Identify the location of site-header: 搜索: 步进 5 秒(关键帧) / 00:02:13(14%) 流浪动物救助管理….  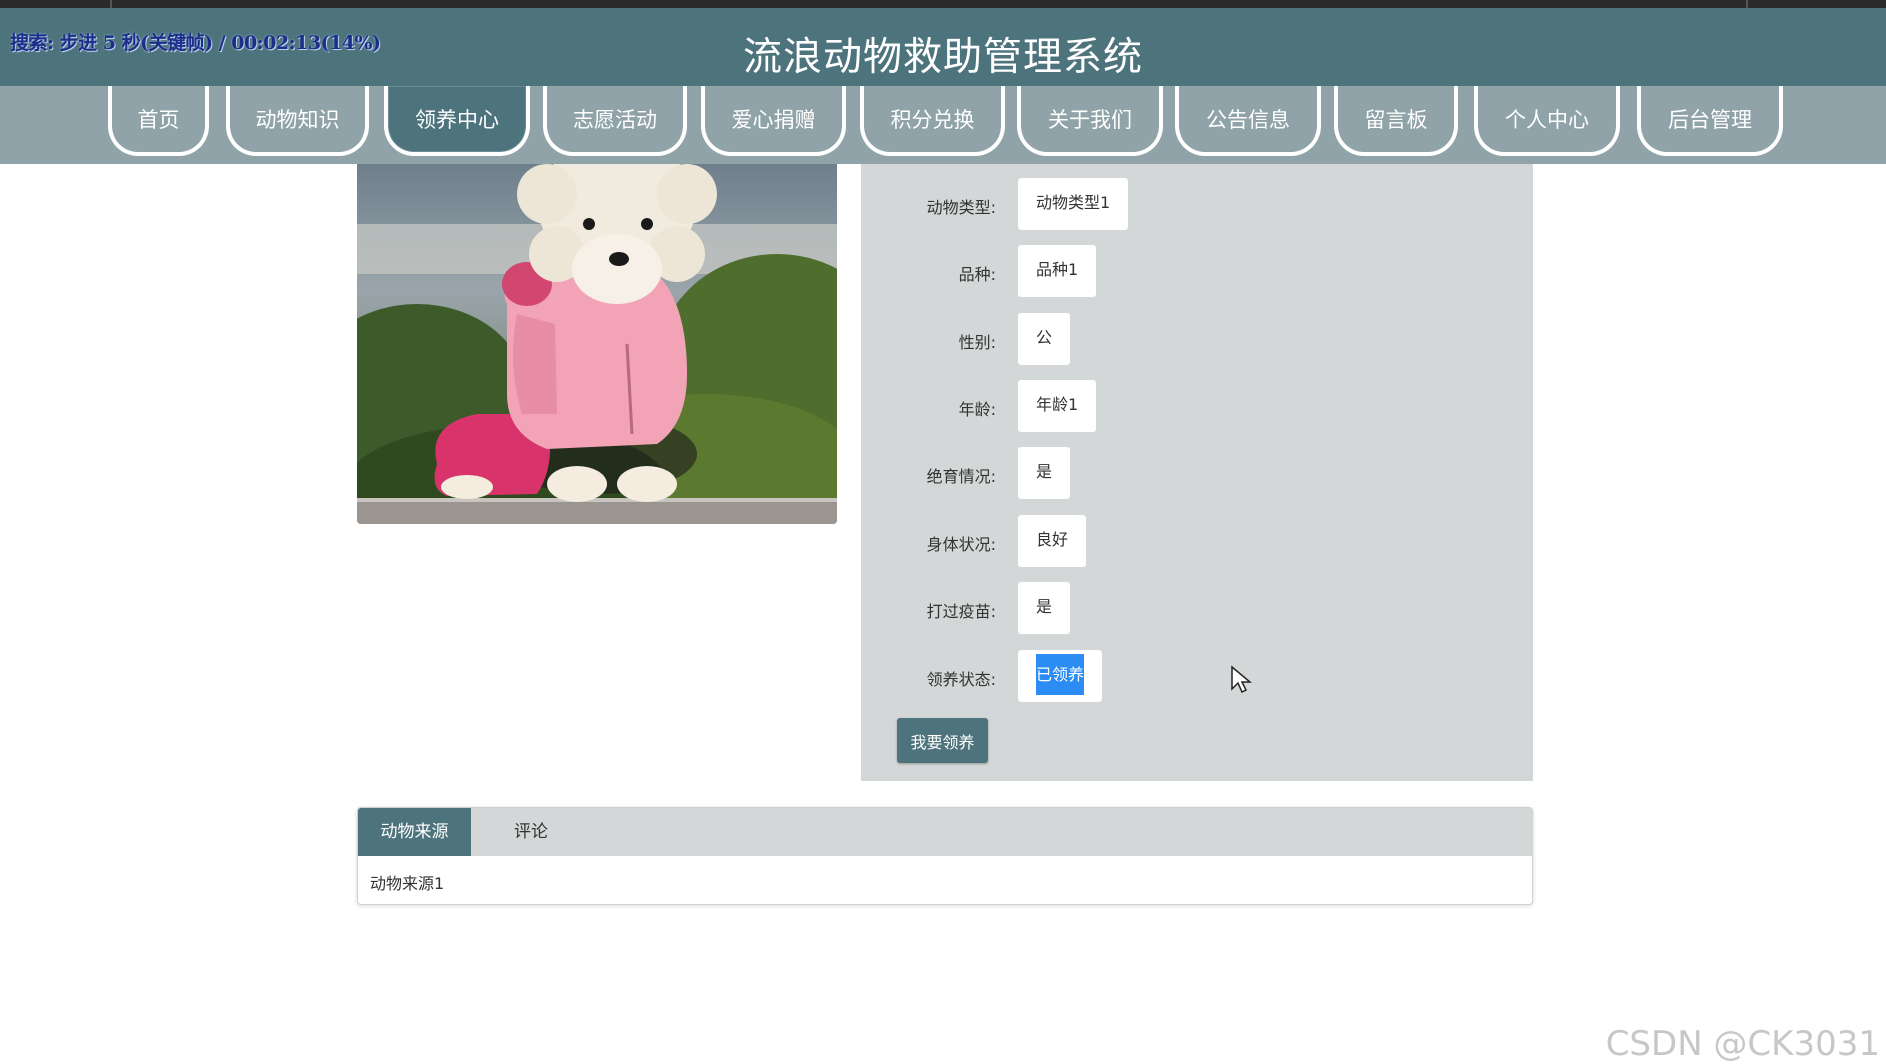
(943, 47).